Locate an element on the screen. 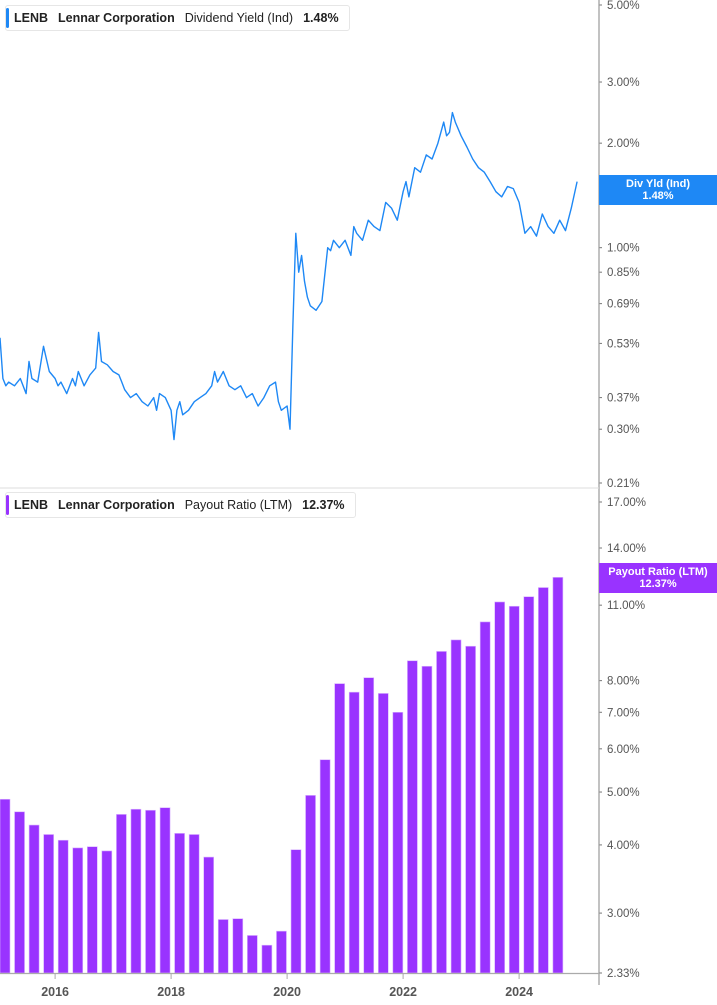 This screenshot has height=1005, width=717. y-tick-label: 11.00% is located at coordinates (626, 606).